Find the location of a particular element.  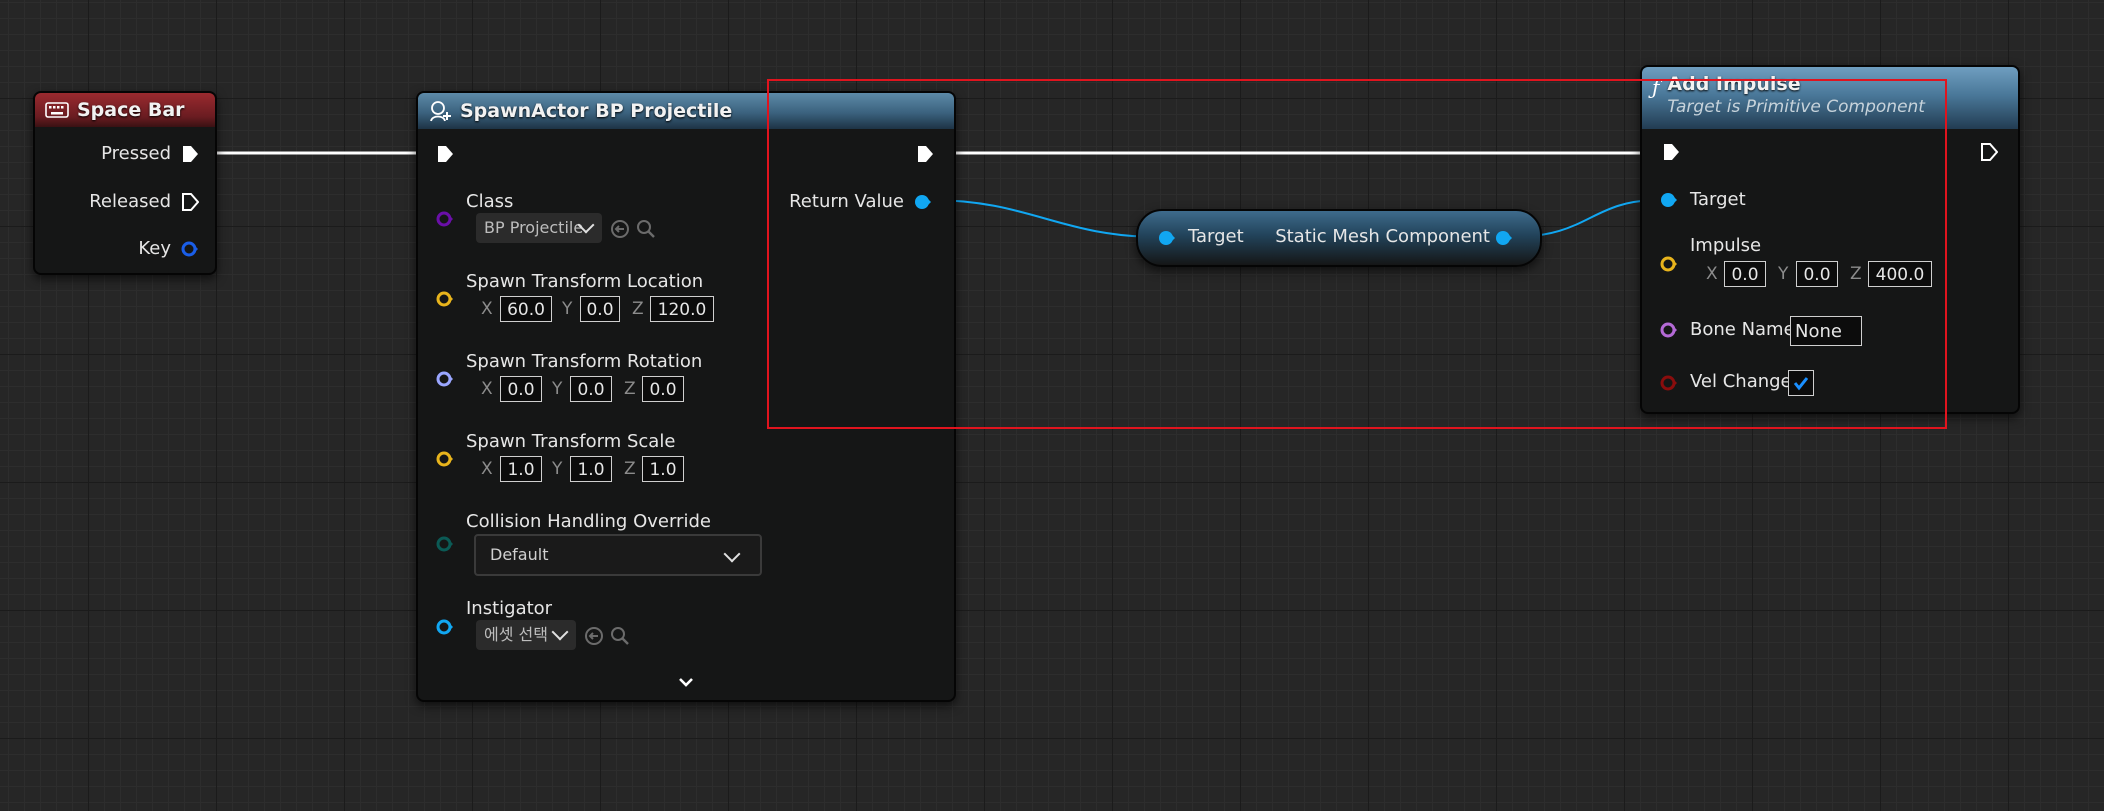

scale-label: Spawn Transform Scale is located at coordinates (571, 441).